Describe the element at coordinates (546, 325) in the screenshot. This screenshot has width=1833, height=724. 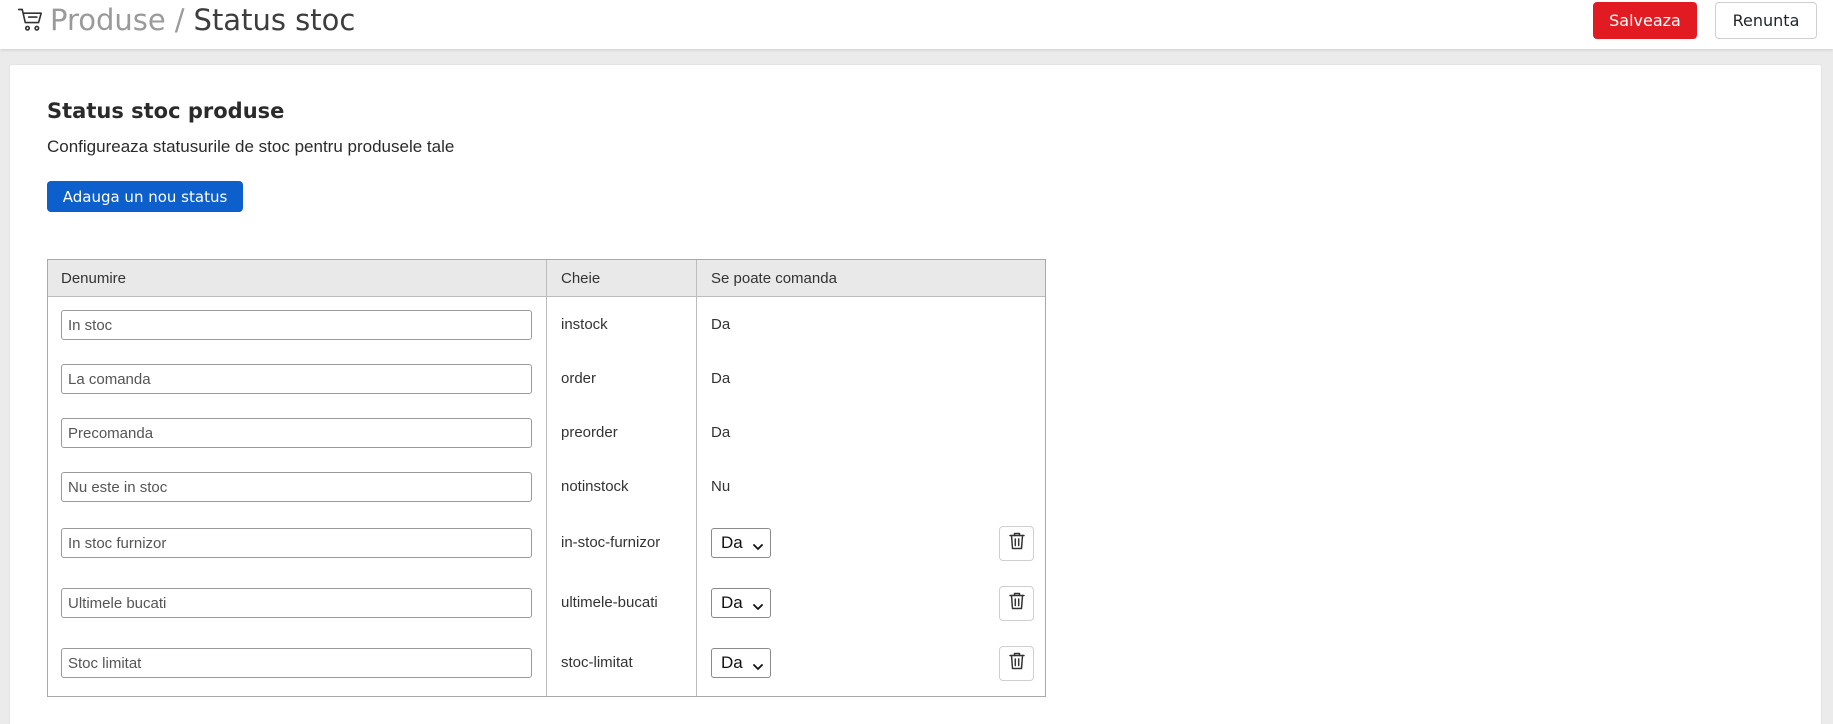
I see `table-row: instock Da` at that location.